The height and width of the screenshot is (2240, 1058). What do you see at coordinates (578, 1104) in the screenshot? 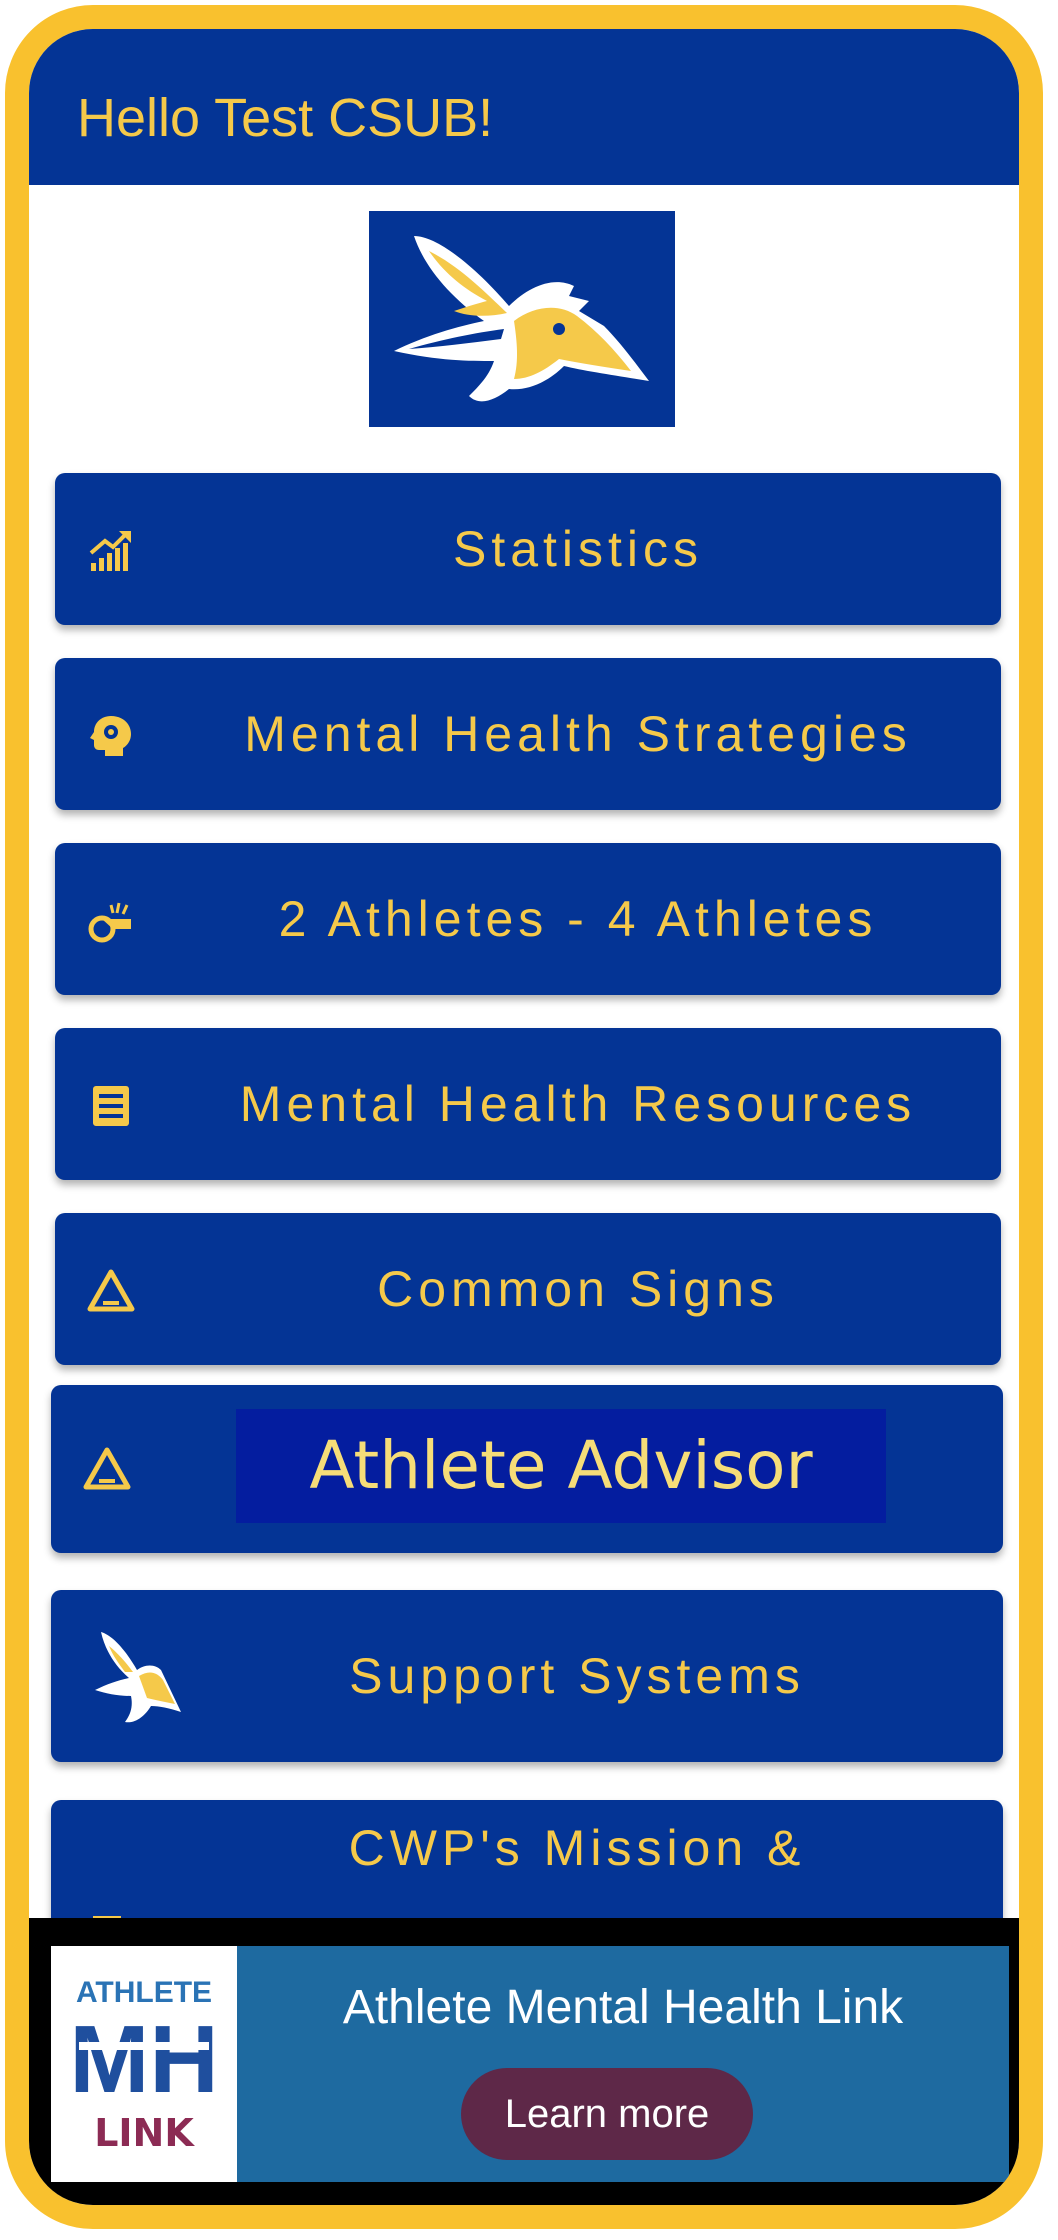
I see `mental-health-resources-label: Mental Health Resources` at bounding box center [578, 1104].